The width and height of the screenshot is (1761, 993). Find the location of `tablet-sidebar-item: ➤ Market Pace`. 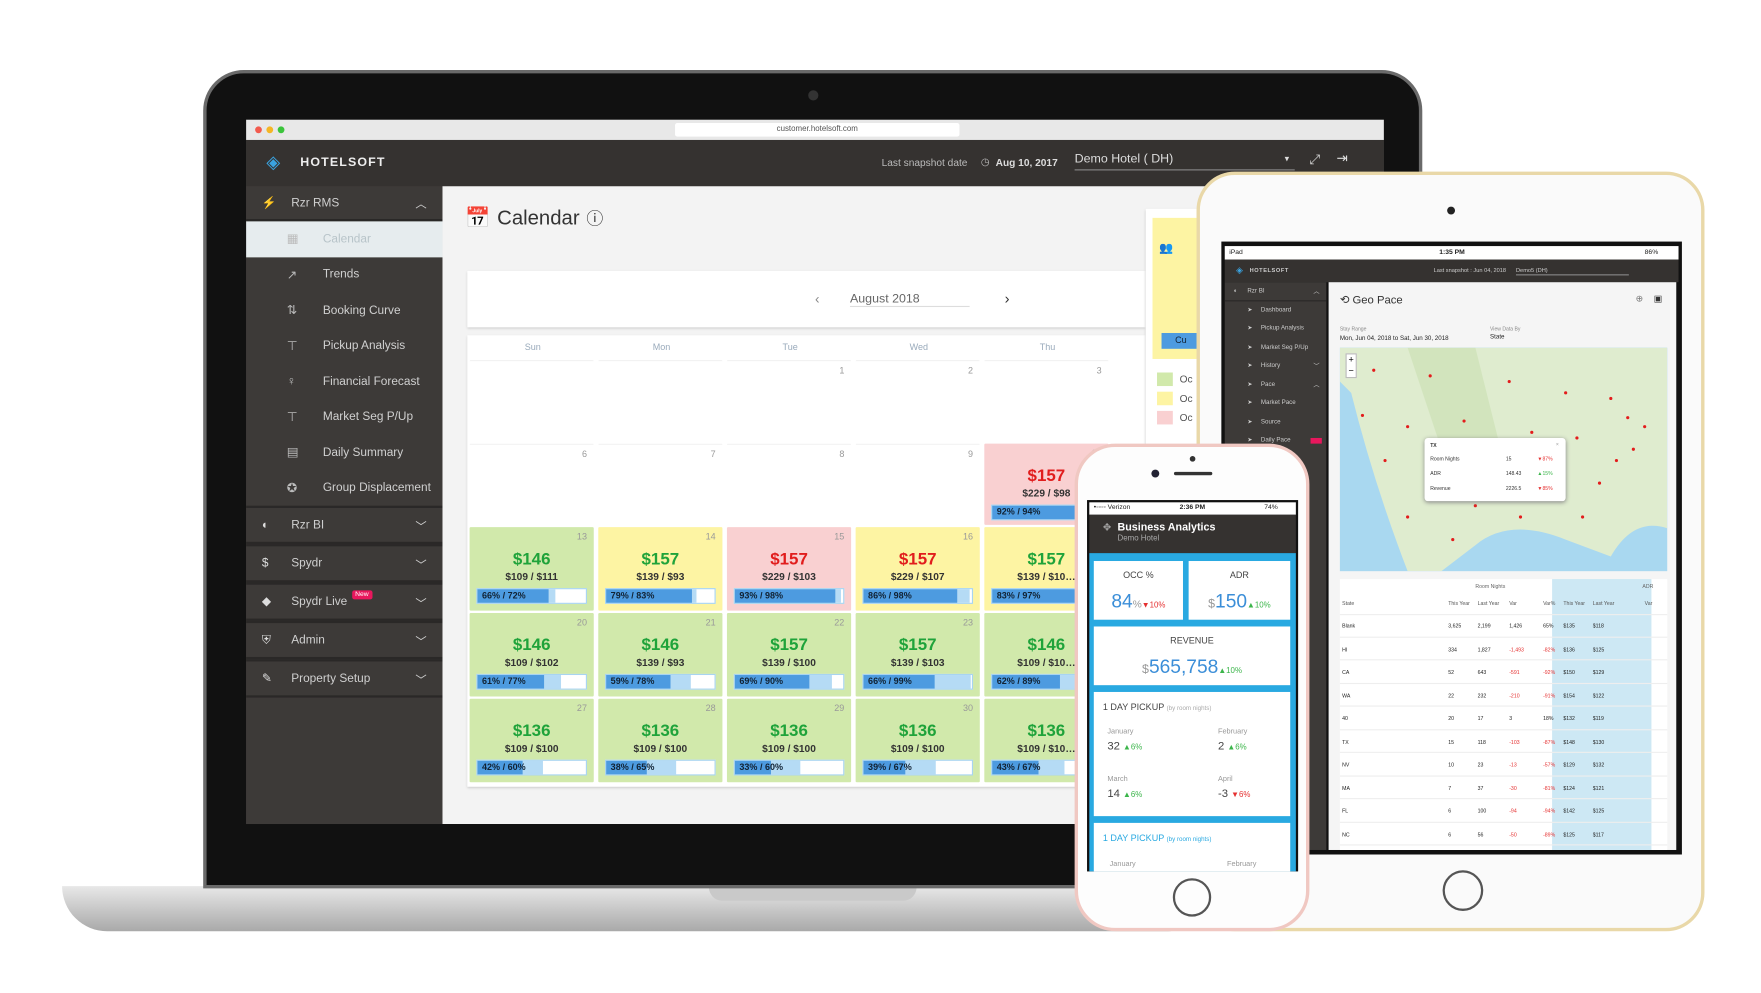

tablet-sidebar-item: ➤ Market Pace is located at coordinates (1276, 403).